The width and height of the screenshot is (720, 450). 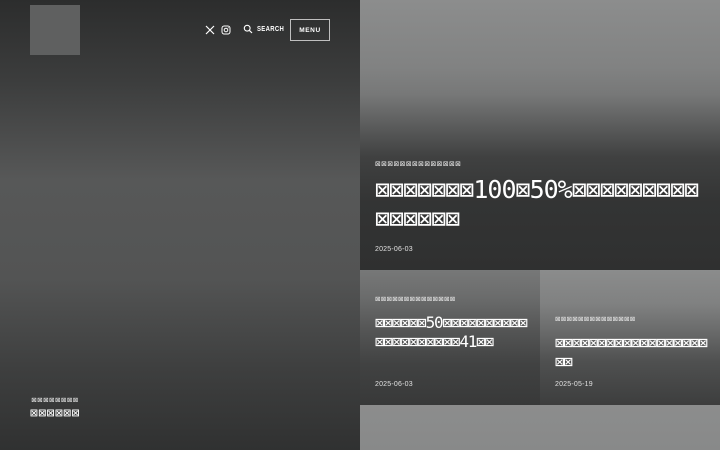 I want to click on menu-button: MENU, so click(x=310, y=30).